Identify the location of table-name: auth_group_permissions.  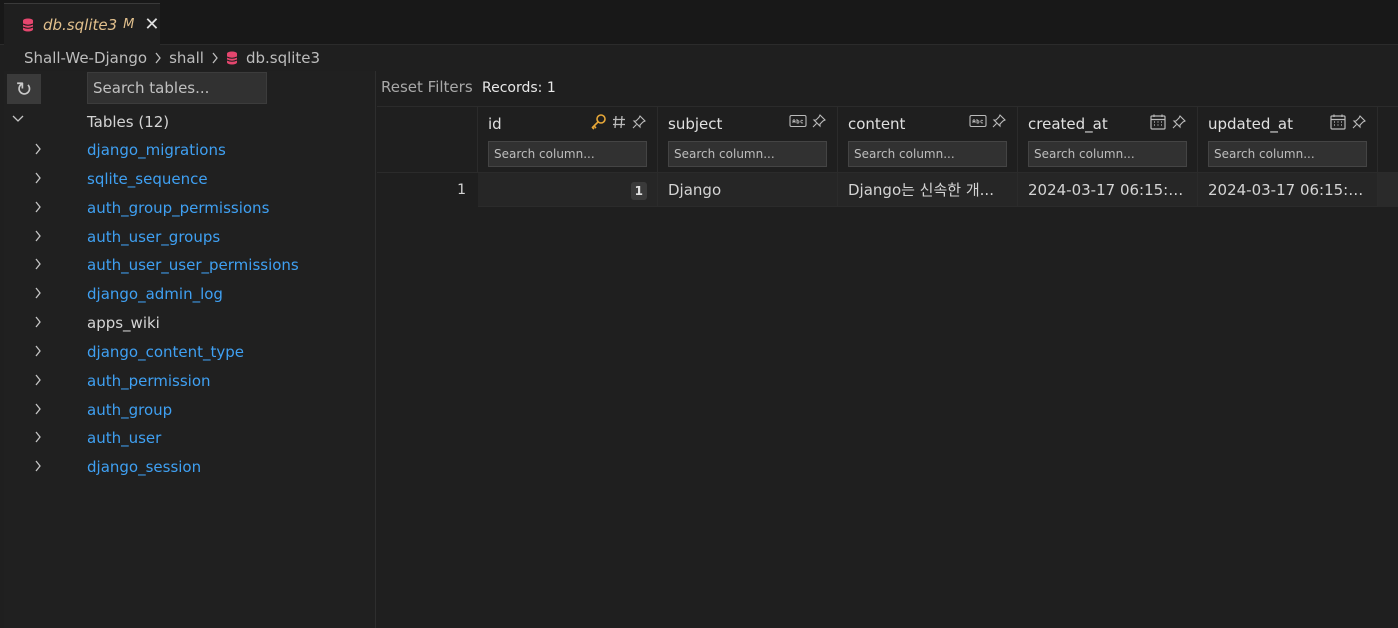
(178, 207).